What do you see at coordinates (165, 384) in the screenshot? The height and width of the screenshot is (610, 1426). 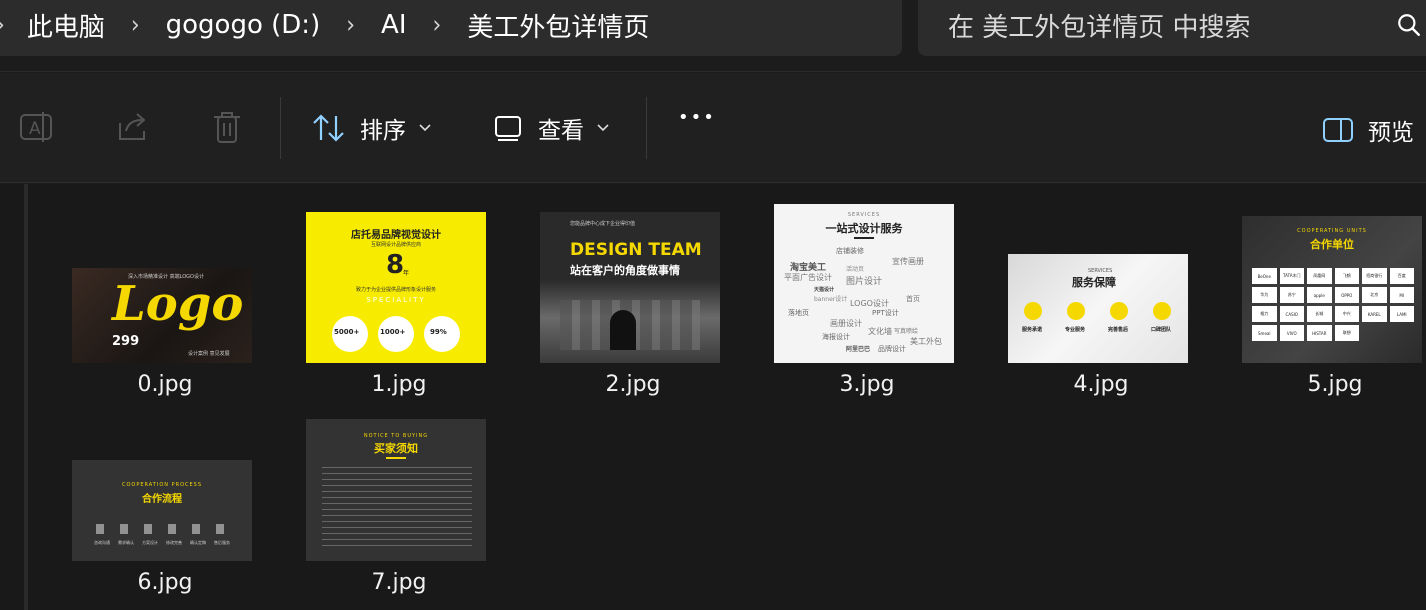 I see `file-name: 0.jpg` at bounding box center [165, 384].